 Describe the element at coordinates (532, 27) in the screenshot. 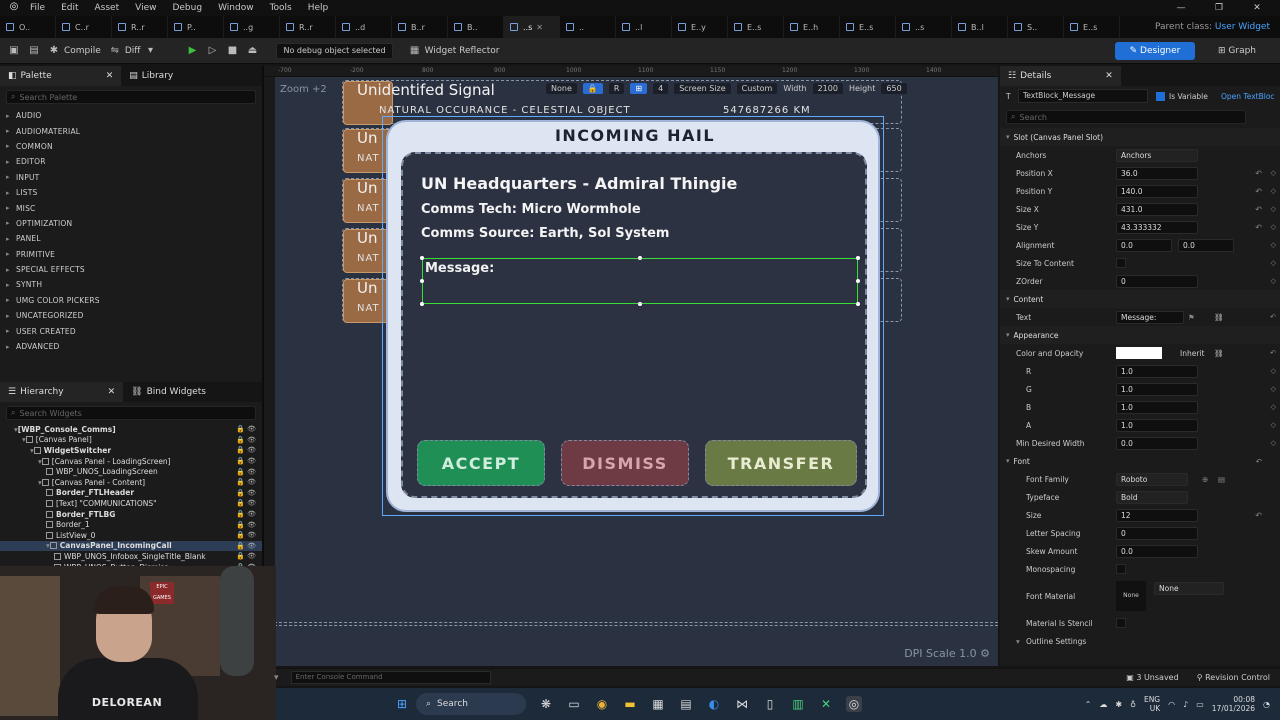

I see `asset-tab: ..s ✕` at that location.